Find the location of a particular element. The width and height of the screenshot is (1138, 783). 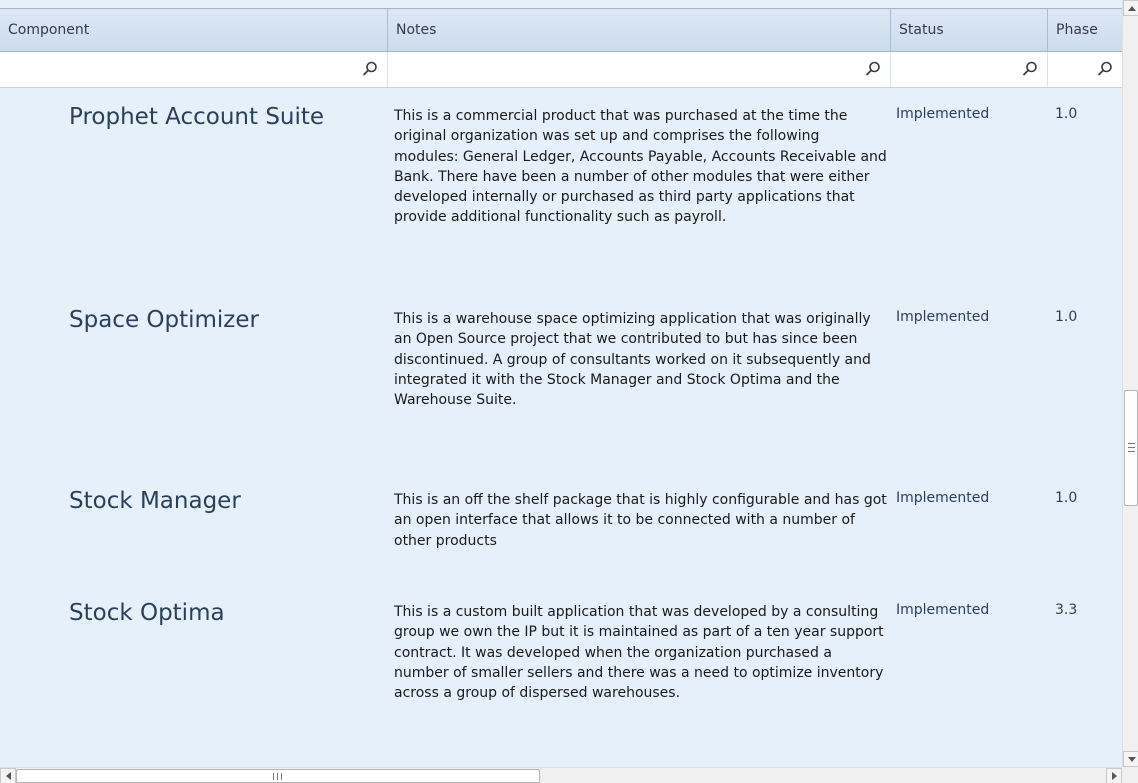

component-name: Prophet Account Suite is located at coordinates (197, 117).